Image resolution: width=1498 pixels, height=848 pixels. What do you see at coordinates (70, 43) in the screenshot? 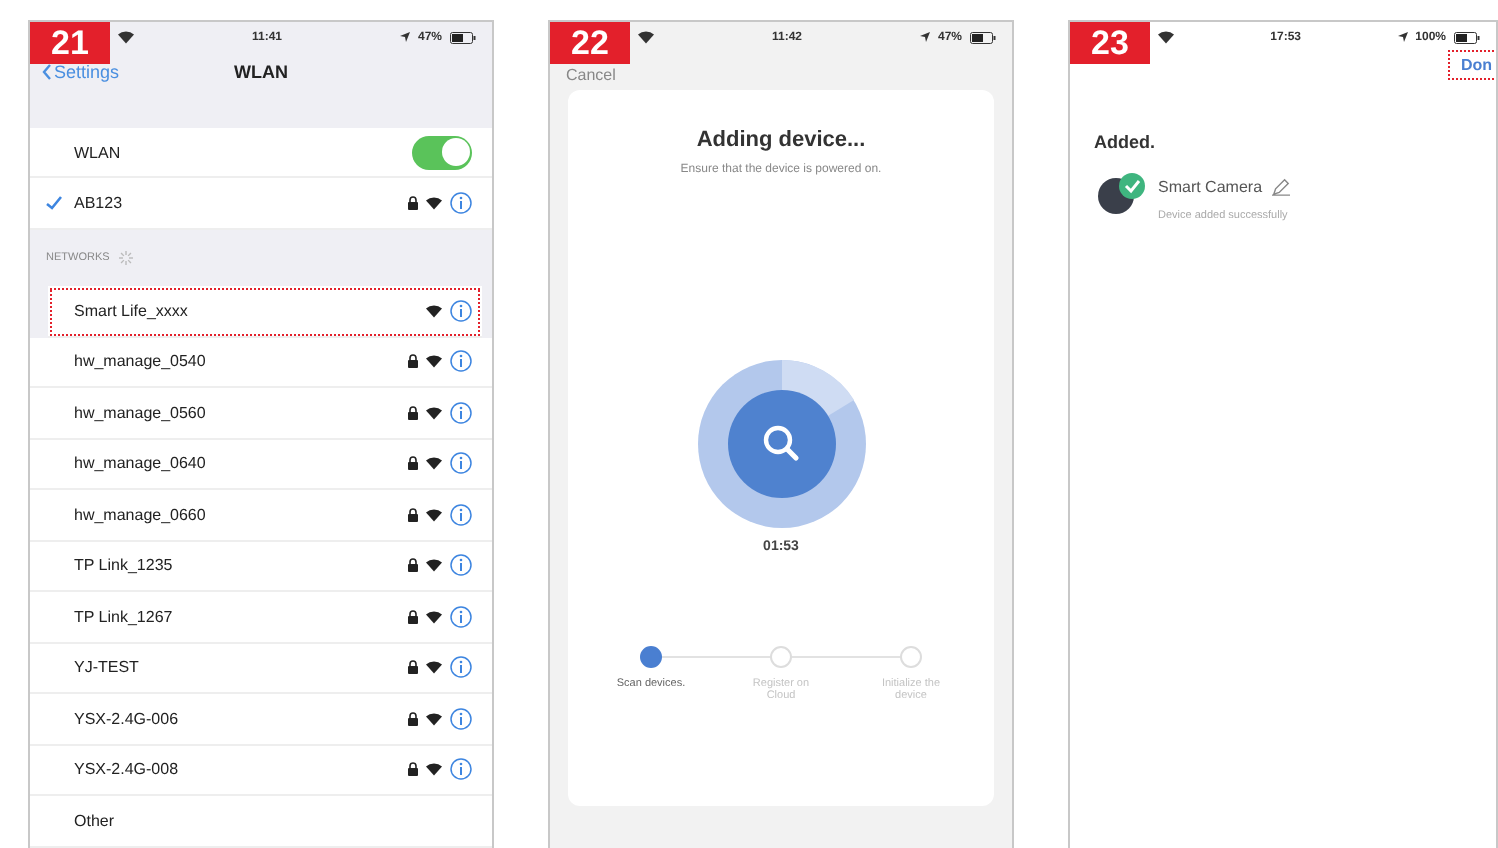
I see `step-number-badge: 21` at bounding box center [70, 43].